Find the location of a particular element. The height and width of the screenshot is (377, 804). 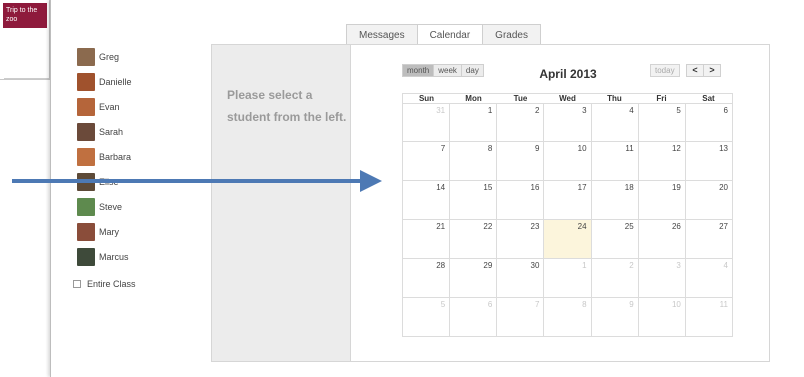

student-item-steve: Steve is located at coordinates (104, 206).